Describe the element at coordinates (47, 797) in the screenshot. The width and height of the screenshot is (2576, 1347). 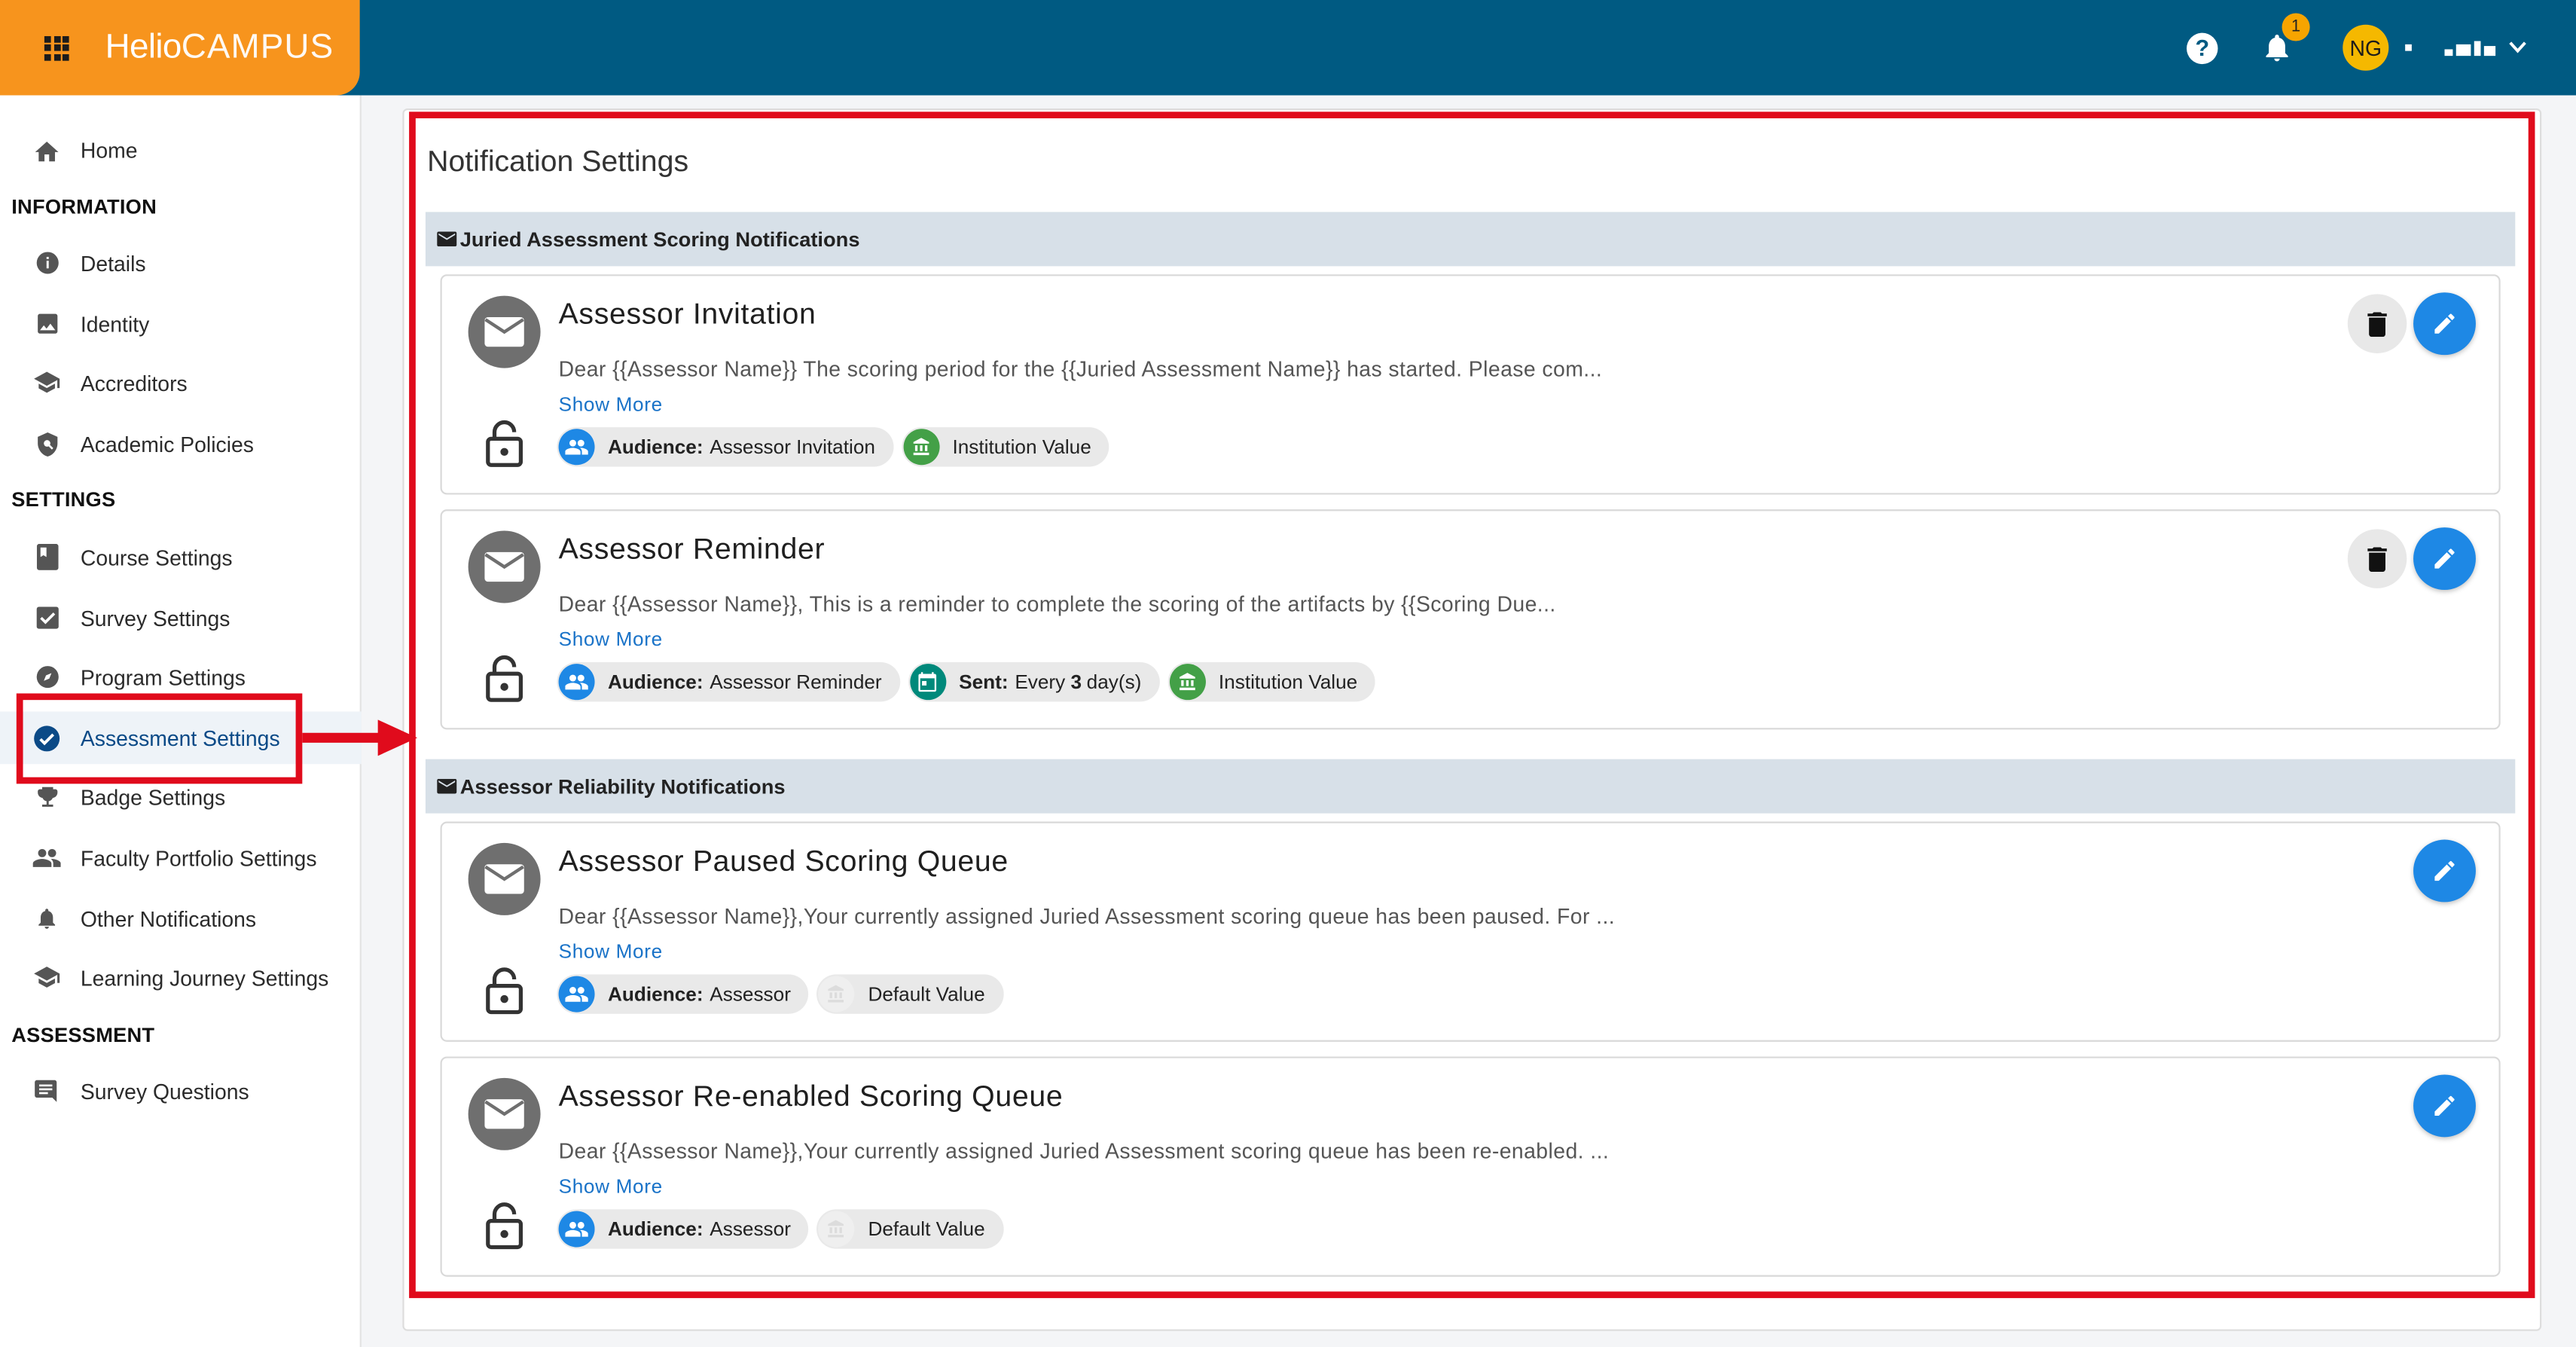
I see `trophy-icon` at that location.